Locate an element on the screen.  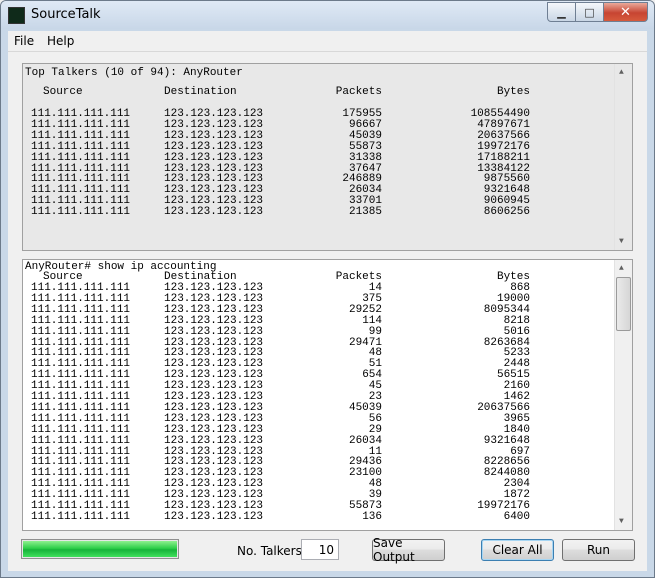
accounting-row: 111.111.111.111 123.123.123.123 136 6400 is located at coordinates (319, 516).